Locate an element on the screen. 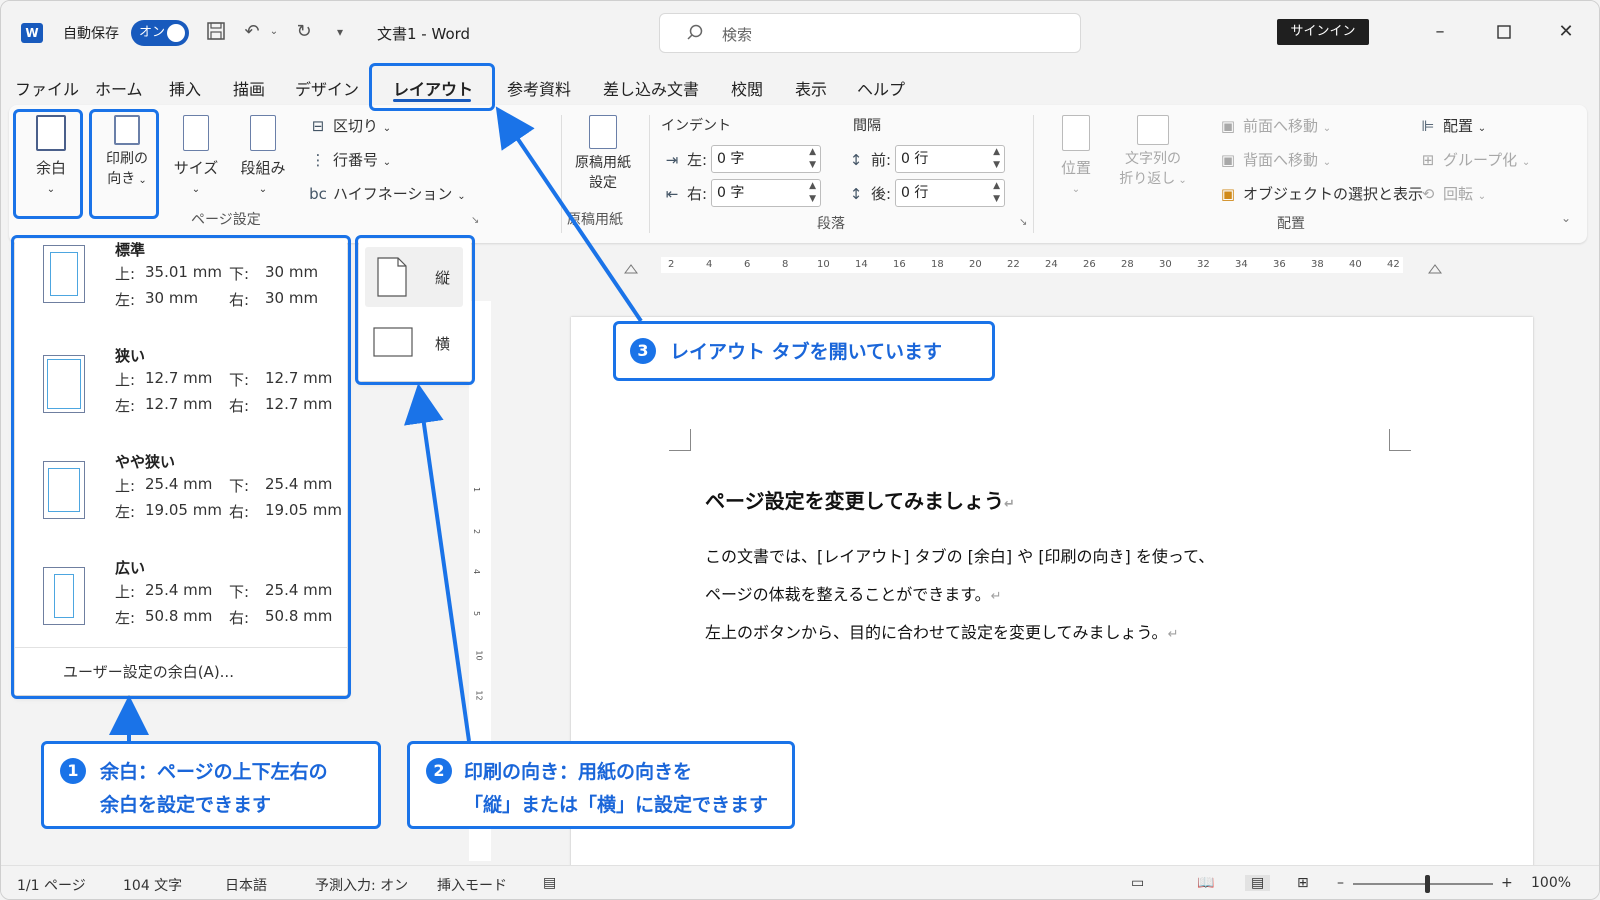  wrap-text-button: 文字列の 折り返し ⌄ is located at coordinates (1153, 153).